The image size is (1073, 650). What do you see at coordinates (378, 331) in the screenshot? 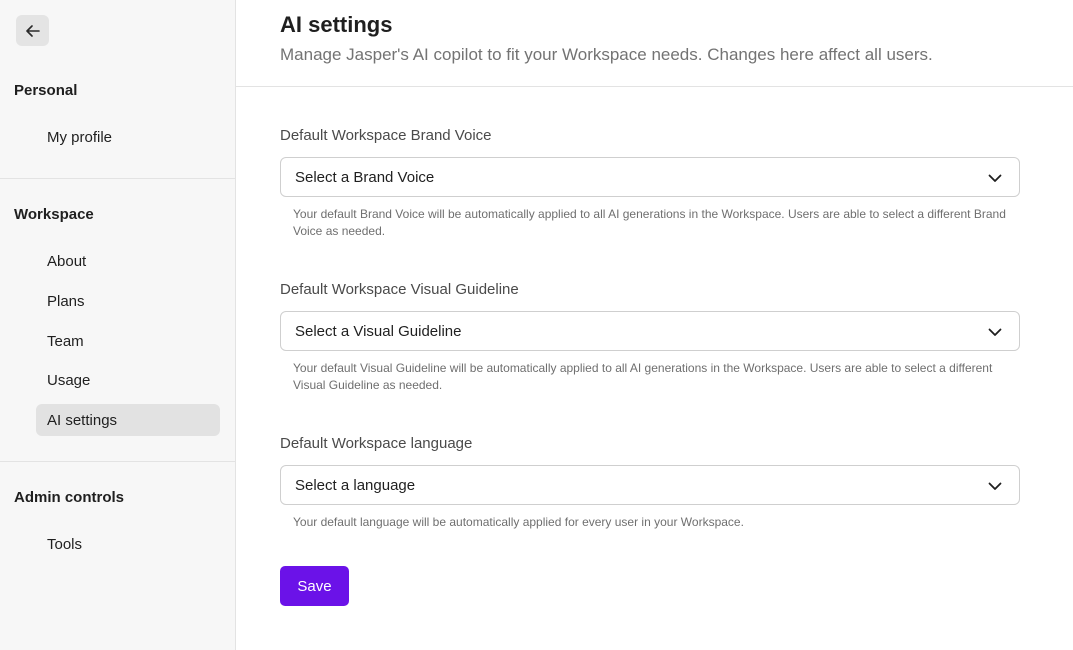
I see `visual-guideline-select-value: Select a Visual Guideline` at bounding box center [378, 331].